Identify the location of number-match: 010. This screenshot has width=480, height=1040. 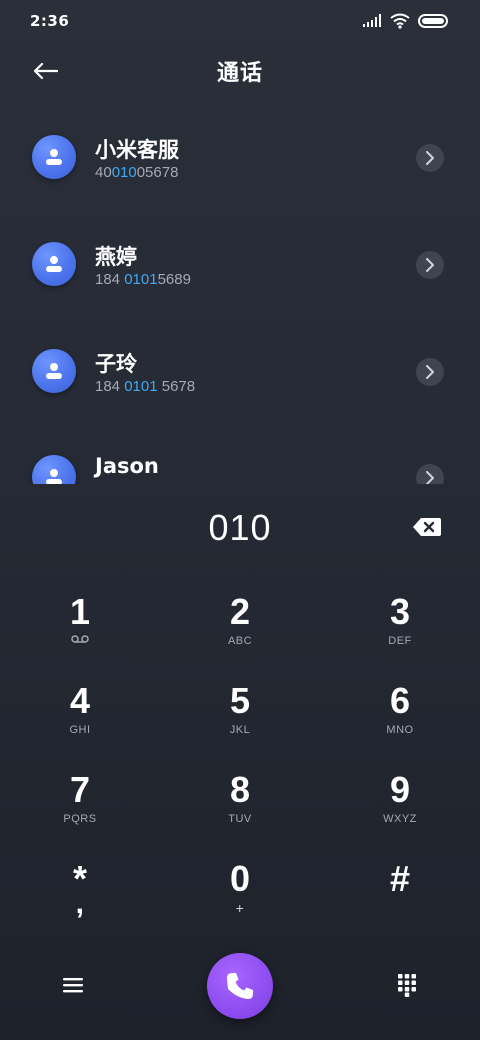
(124, 172).